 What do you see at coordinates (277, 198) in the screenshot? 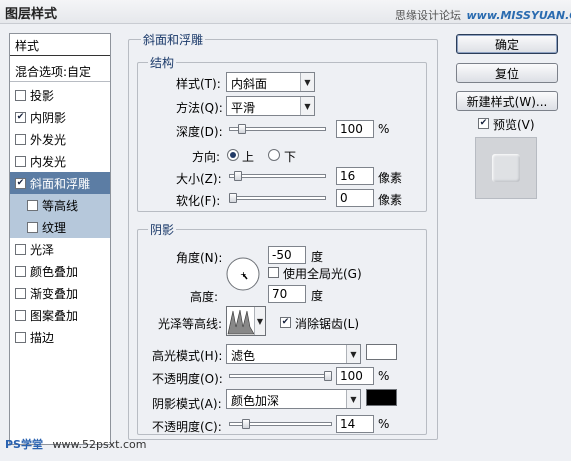
I see `soften-slider` at bounding box center [277, 198].